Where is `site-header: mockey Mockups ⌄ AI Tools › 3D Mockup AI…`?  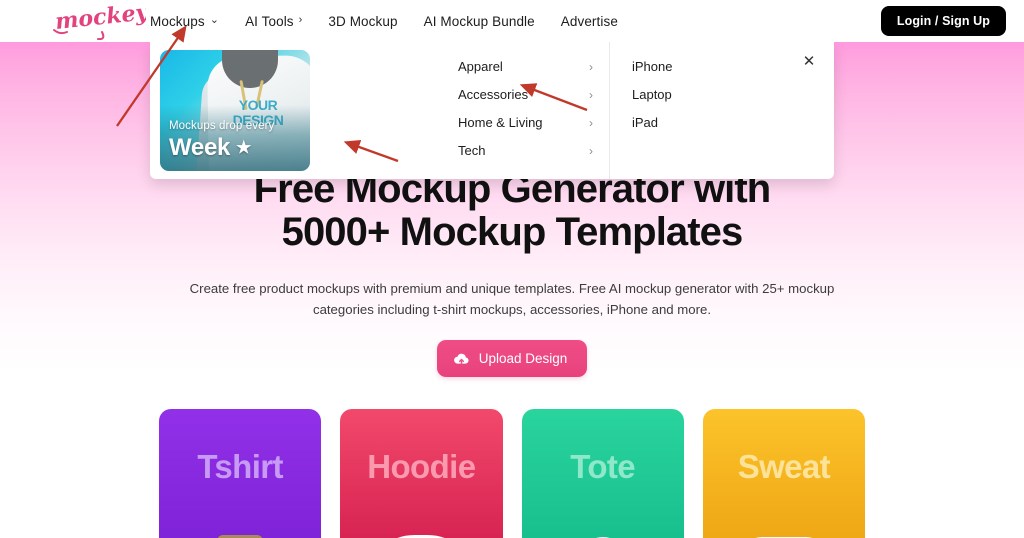 site-header: mockey Mockups ⌄ AI Tools › 3D Mockup AI… is located at coordinates (512, 21).